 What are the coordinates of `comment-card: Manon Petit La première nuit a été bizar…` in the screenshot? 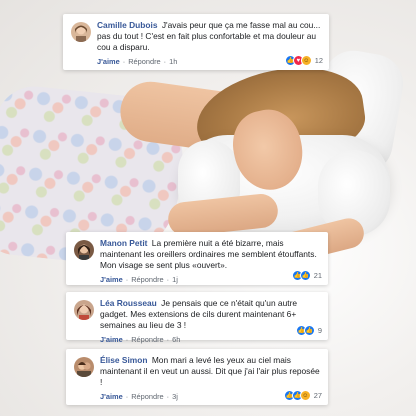 It's located at (197, 258).